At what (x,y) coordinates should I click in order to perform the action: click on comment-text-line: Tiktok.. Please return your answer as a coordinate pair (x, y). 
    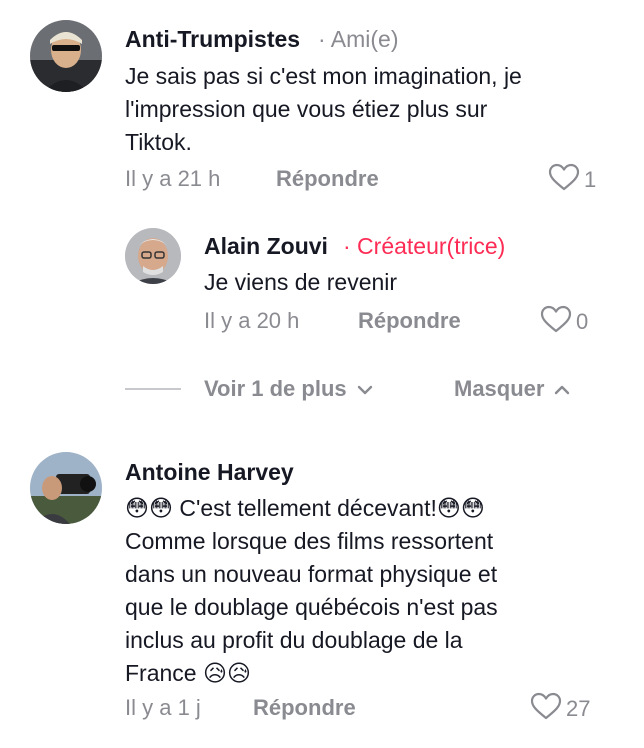
    Looking at the image, I should click on (158, 142).